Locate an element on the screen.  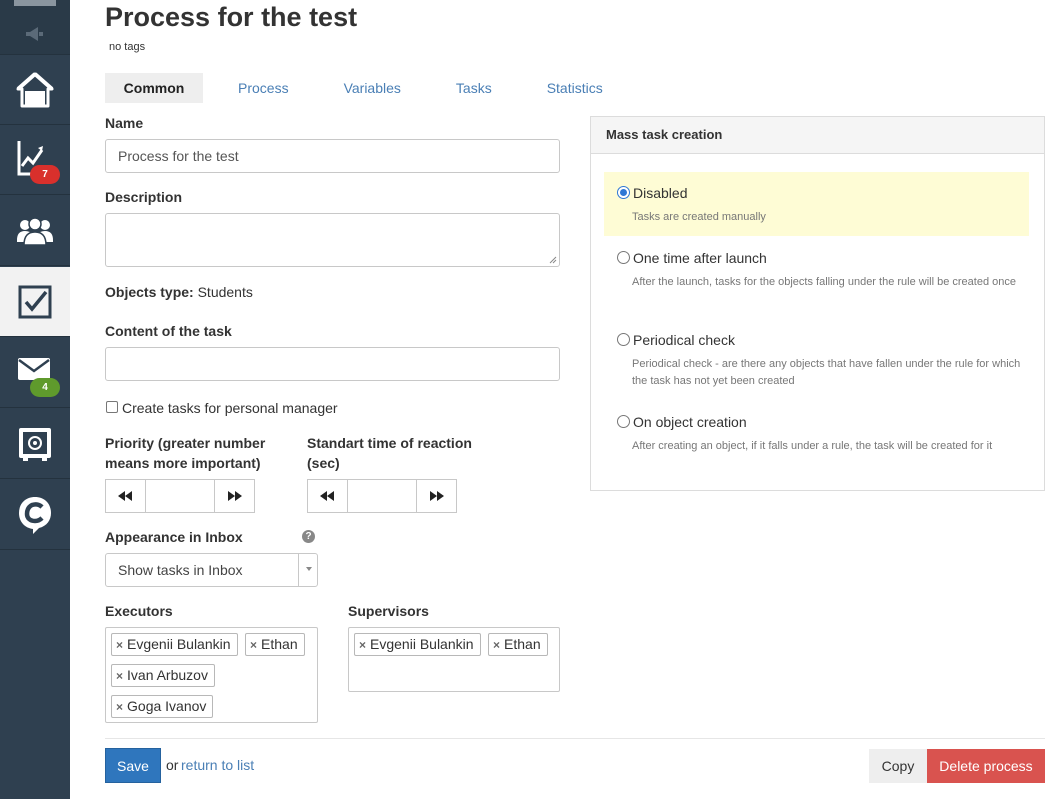
priority-decrease-button is located at coordinates (125, 496).